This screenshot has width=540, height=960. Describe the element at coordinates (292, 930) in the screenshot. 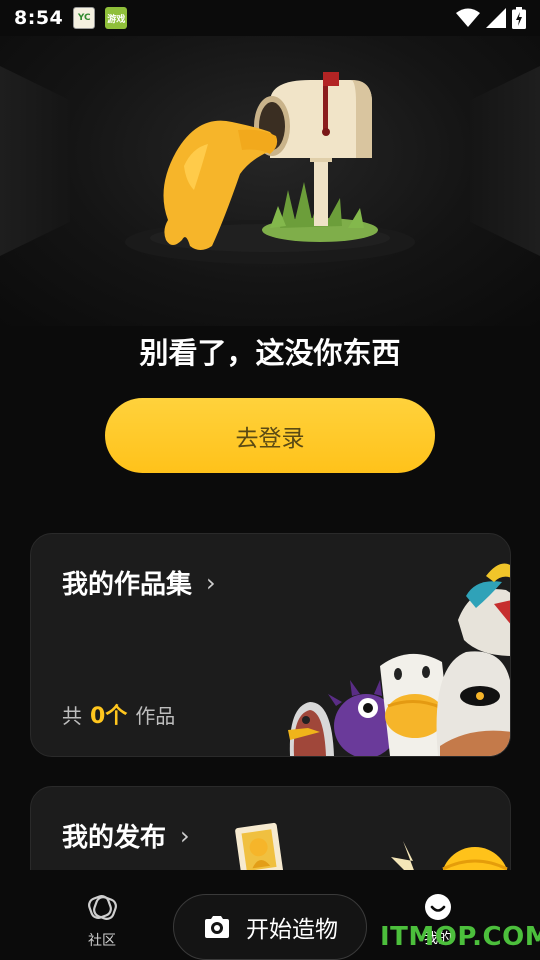

I see `start-create-label: 开始造物` at that location.